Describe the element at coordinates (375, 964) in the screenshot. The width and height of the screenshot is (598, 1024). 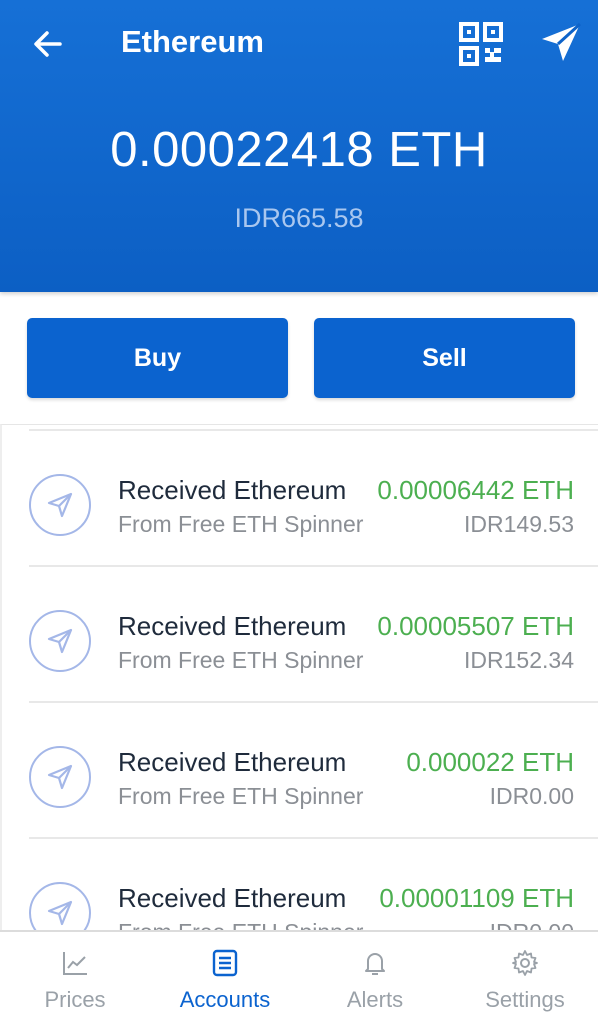
I see `bell-icon` at that location.